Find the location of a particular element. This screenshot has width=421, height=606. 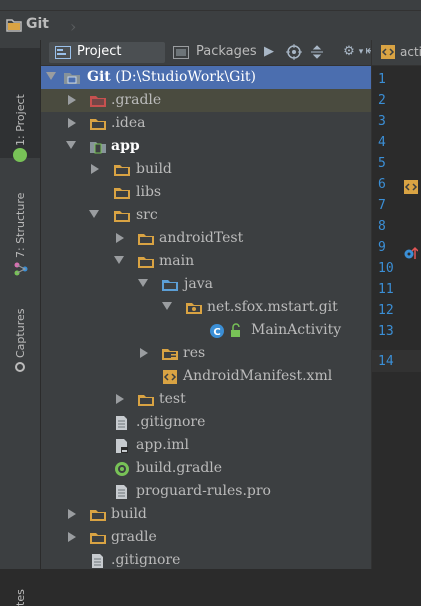

editor-gutter: 1 2 3 4 5 6 7 8 9 10 11 12 13 14 is located at coordinates (396, 317).